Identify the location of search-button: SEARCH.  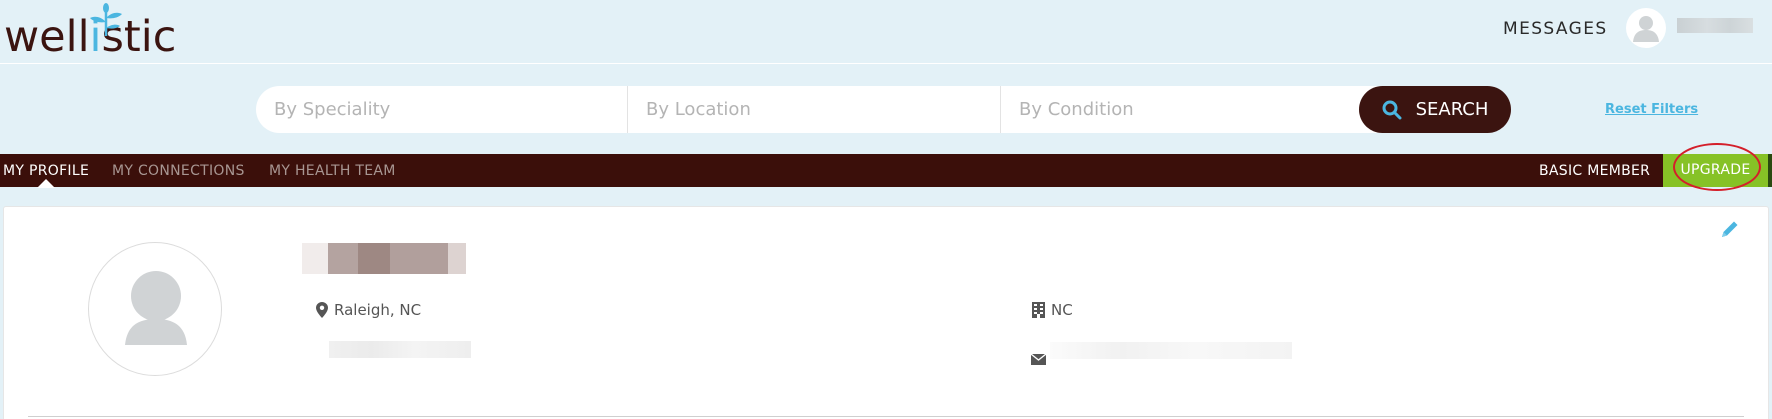
(1435, 109).